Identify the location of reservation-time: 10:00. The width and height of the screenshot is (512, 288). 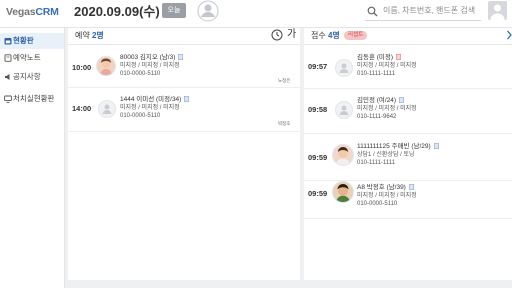
(82, 67).